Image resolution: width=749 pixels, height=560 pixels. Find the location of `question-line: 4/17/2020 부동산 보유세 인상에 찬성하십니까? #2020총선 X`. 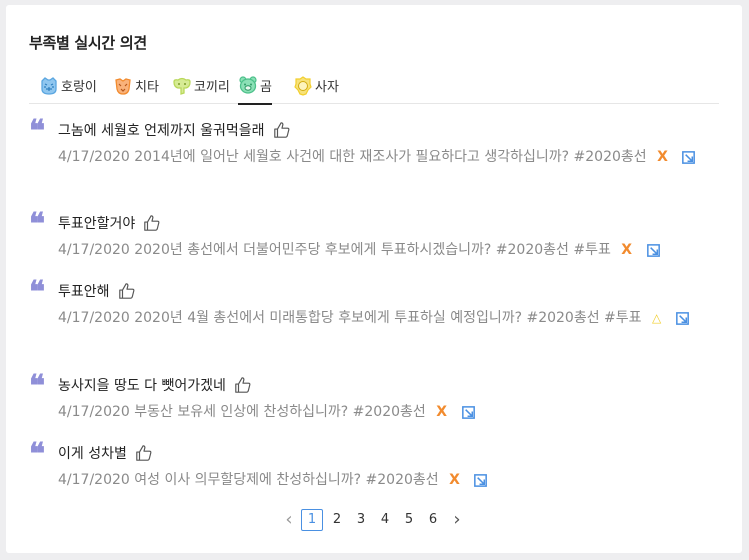

question-line: 4/17/2020 부동산 보유세 인상에 찬성하십니까? #2020총선 X is located at coordinates (383, 412).